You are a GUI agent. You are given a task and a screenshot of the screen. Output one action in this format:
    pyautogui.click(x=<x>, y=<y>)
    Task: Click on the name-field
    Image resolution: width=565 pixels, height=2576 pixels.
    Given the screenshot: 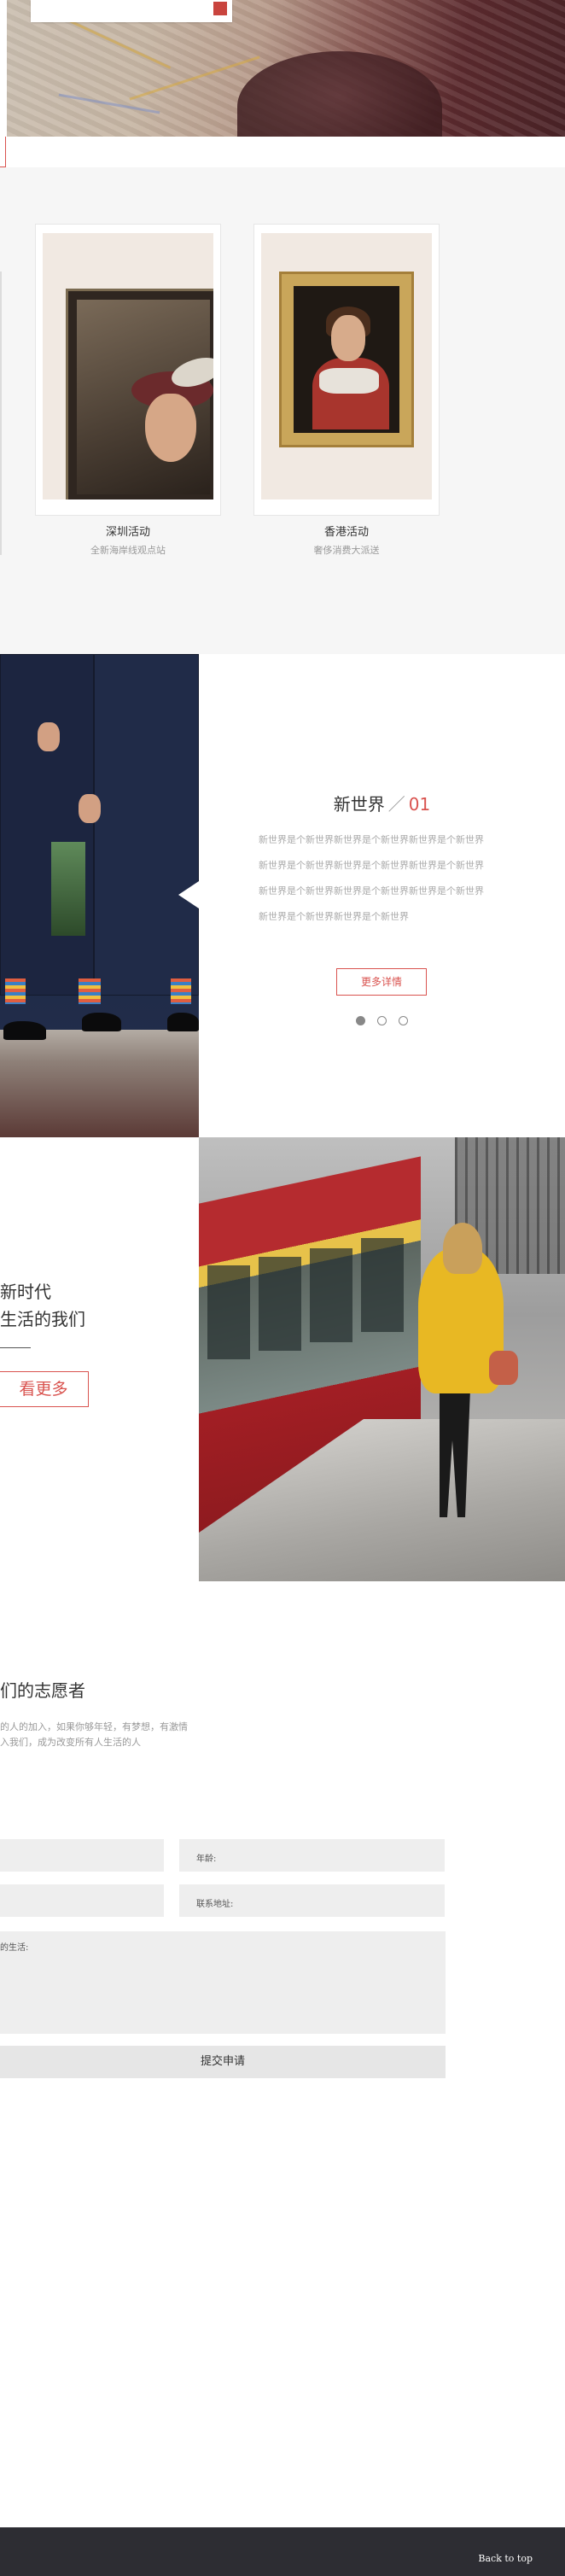 What is the action you would take?
    pyautogui.click(x=82, y=1855)
    